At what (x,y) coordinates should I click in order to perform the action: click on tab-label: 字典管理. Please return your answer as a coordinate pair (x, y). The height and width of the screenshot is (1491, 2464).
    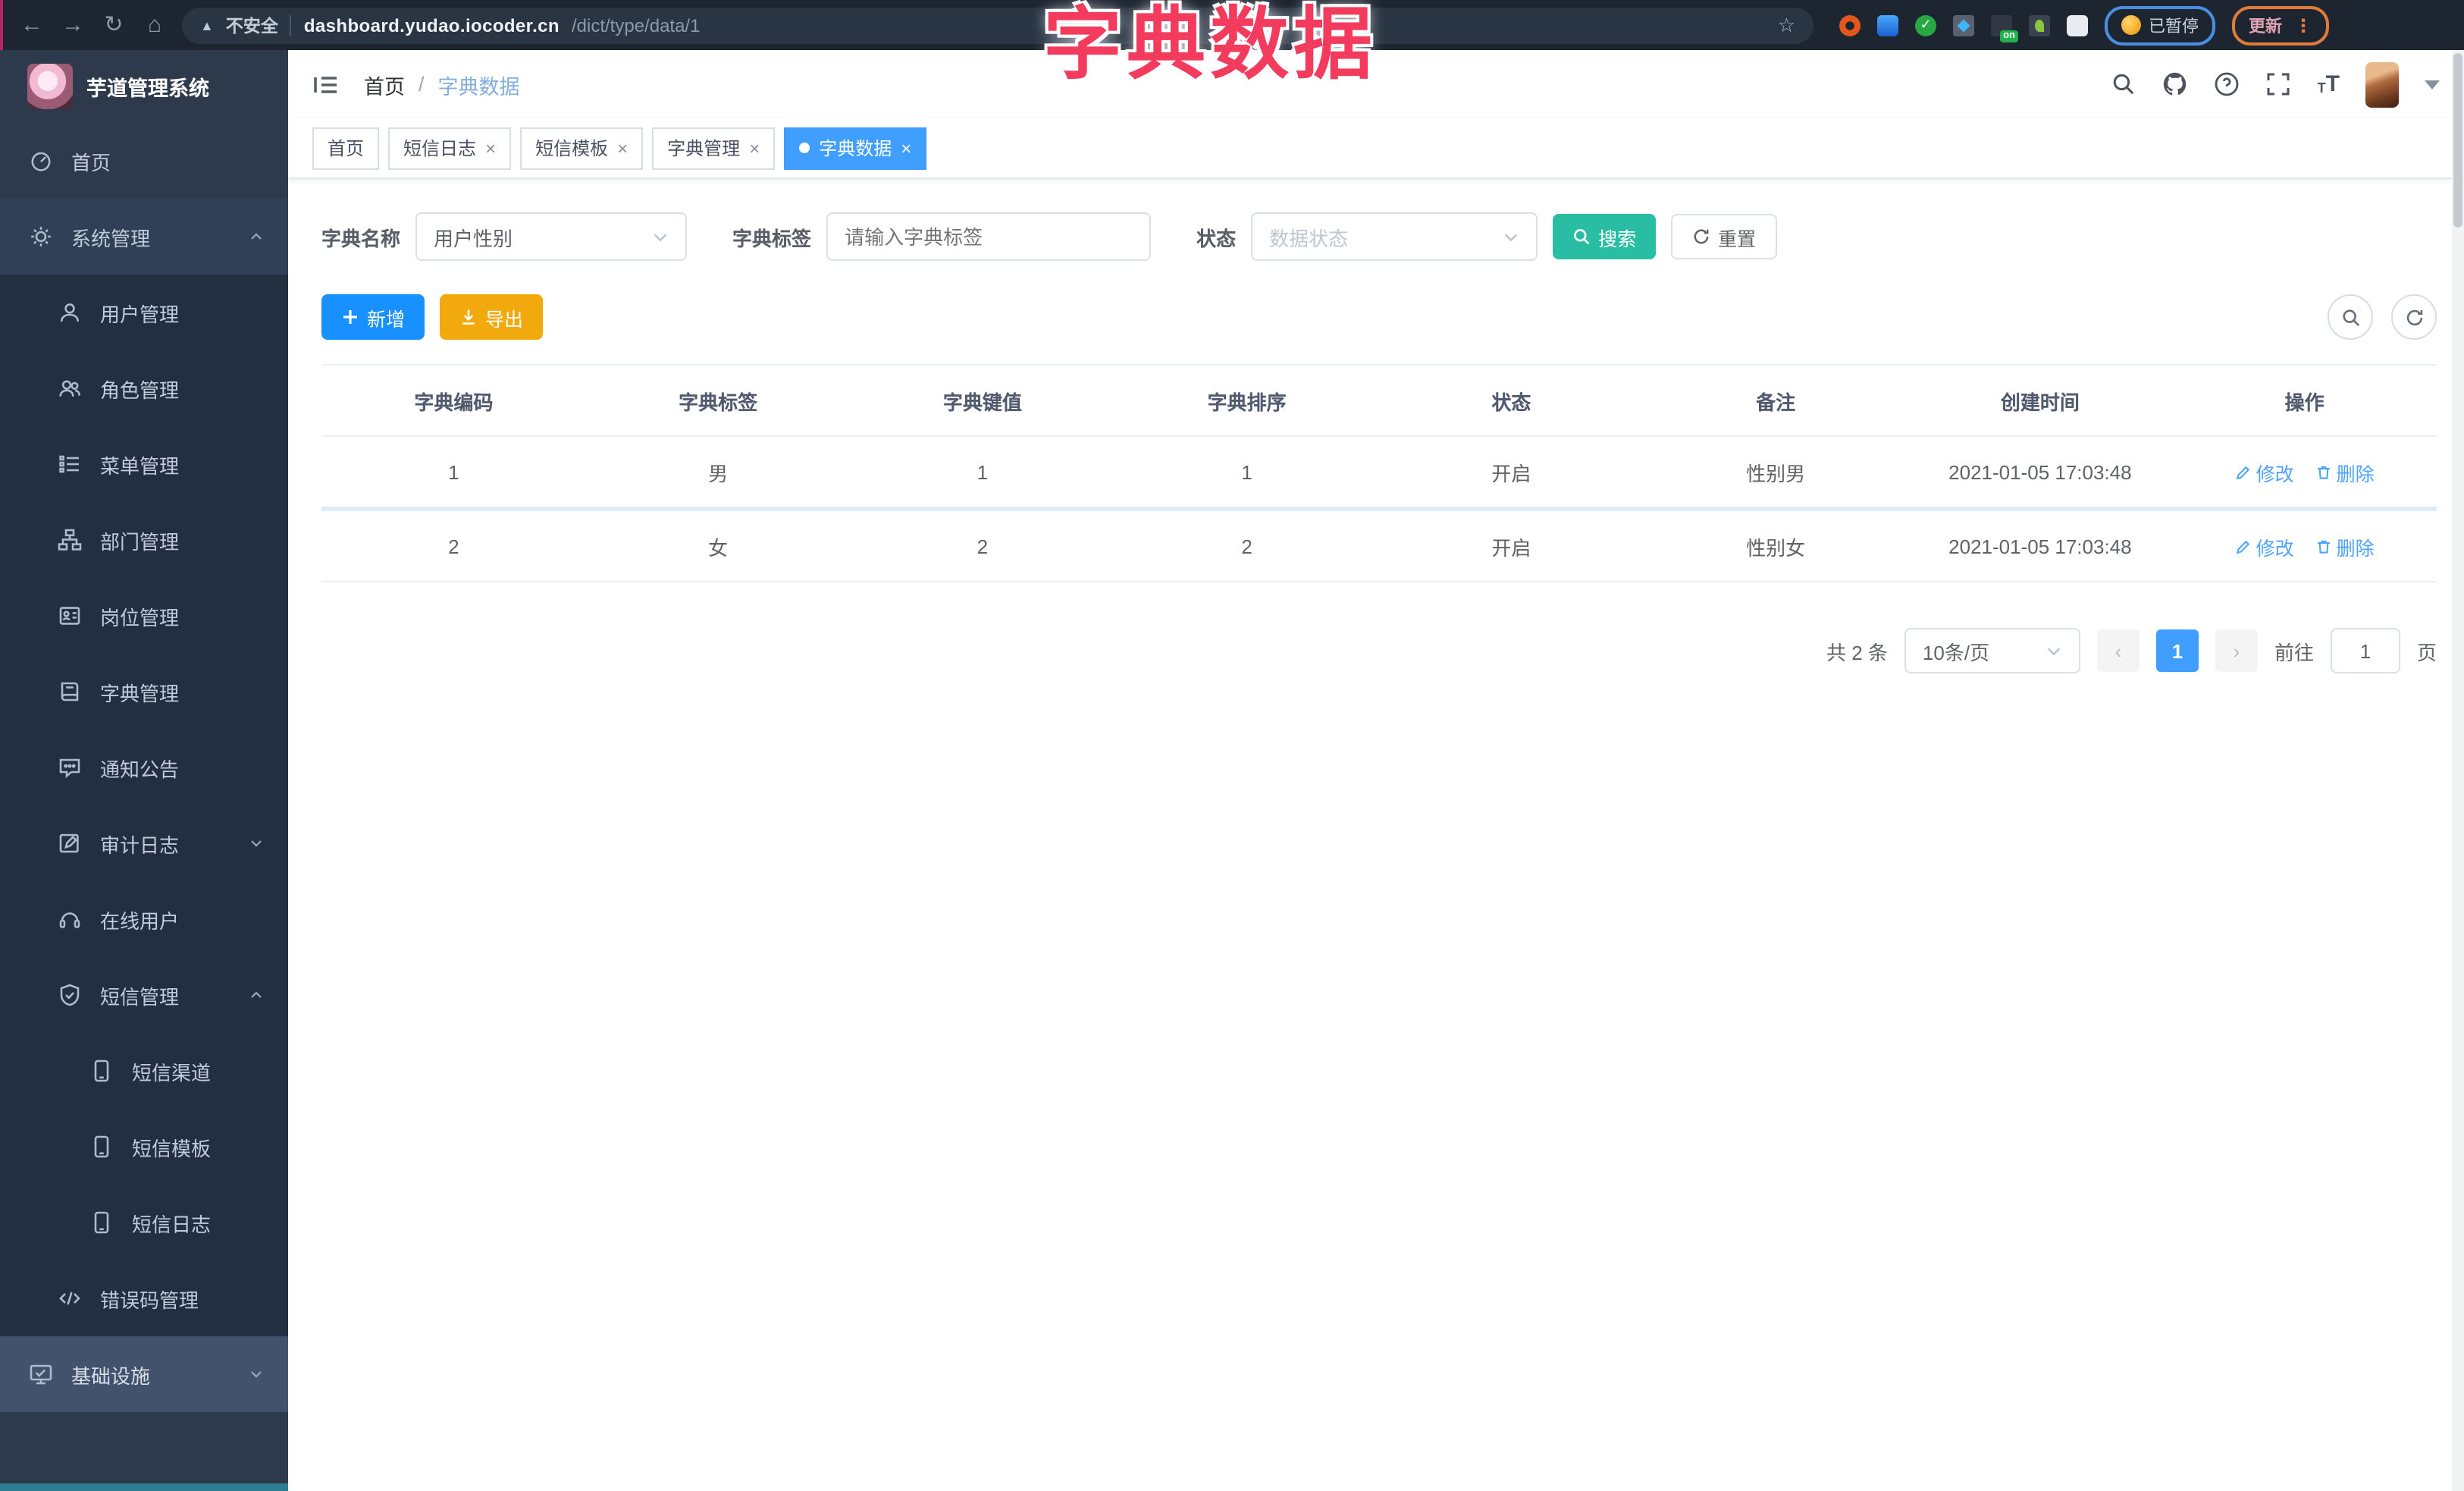
    Looking at the image, I should click on (704, 148).